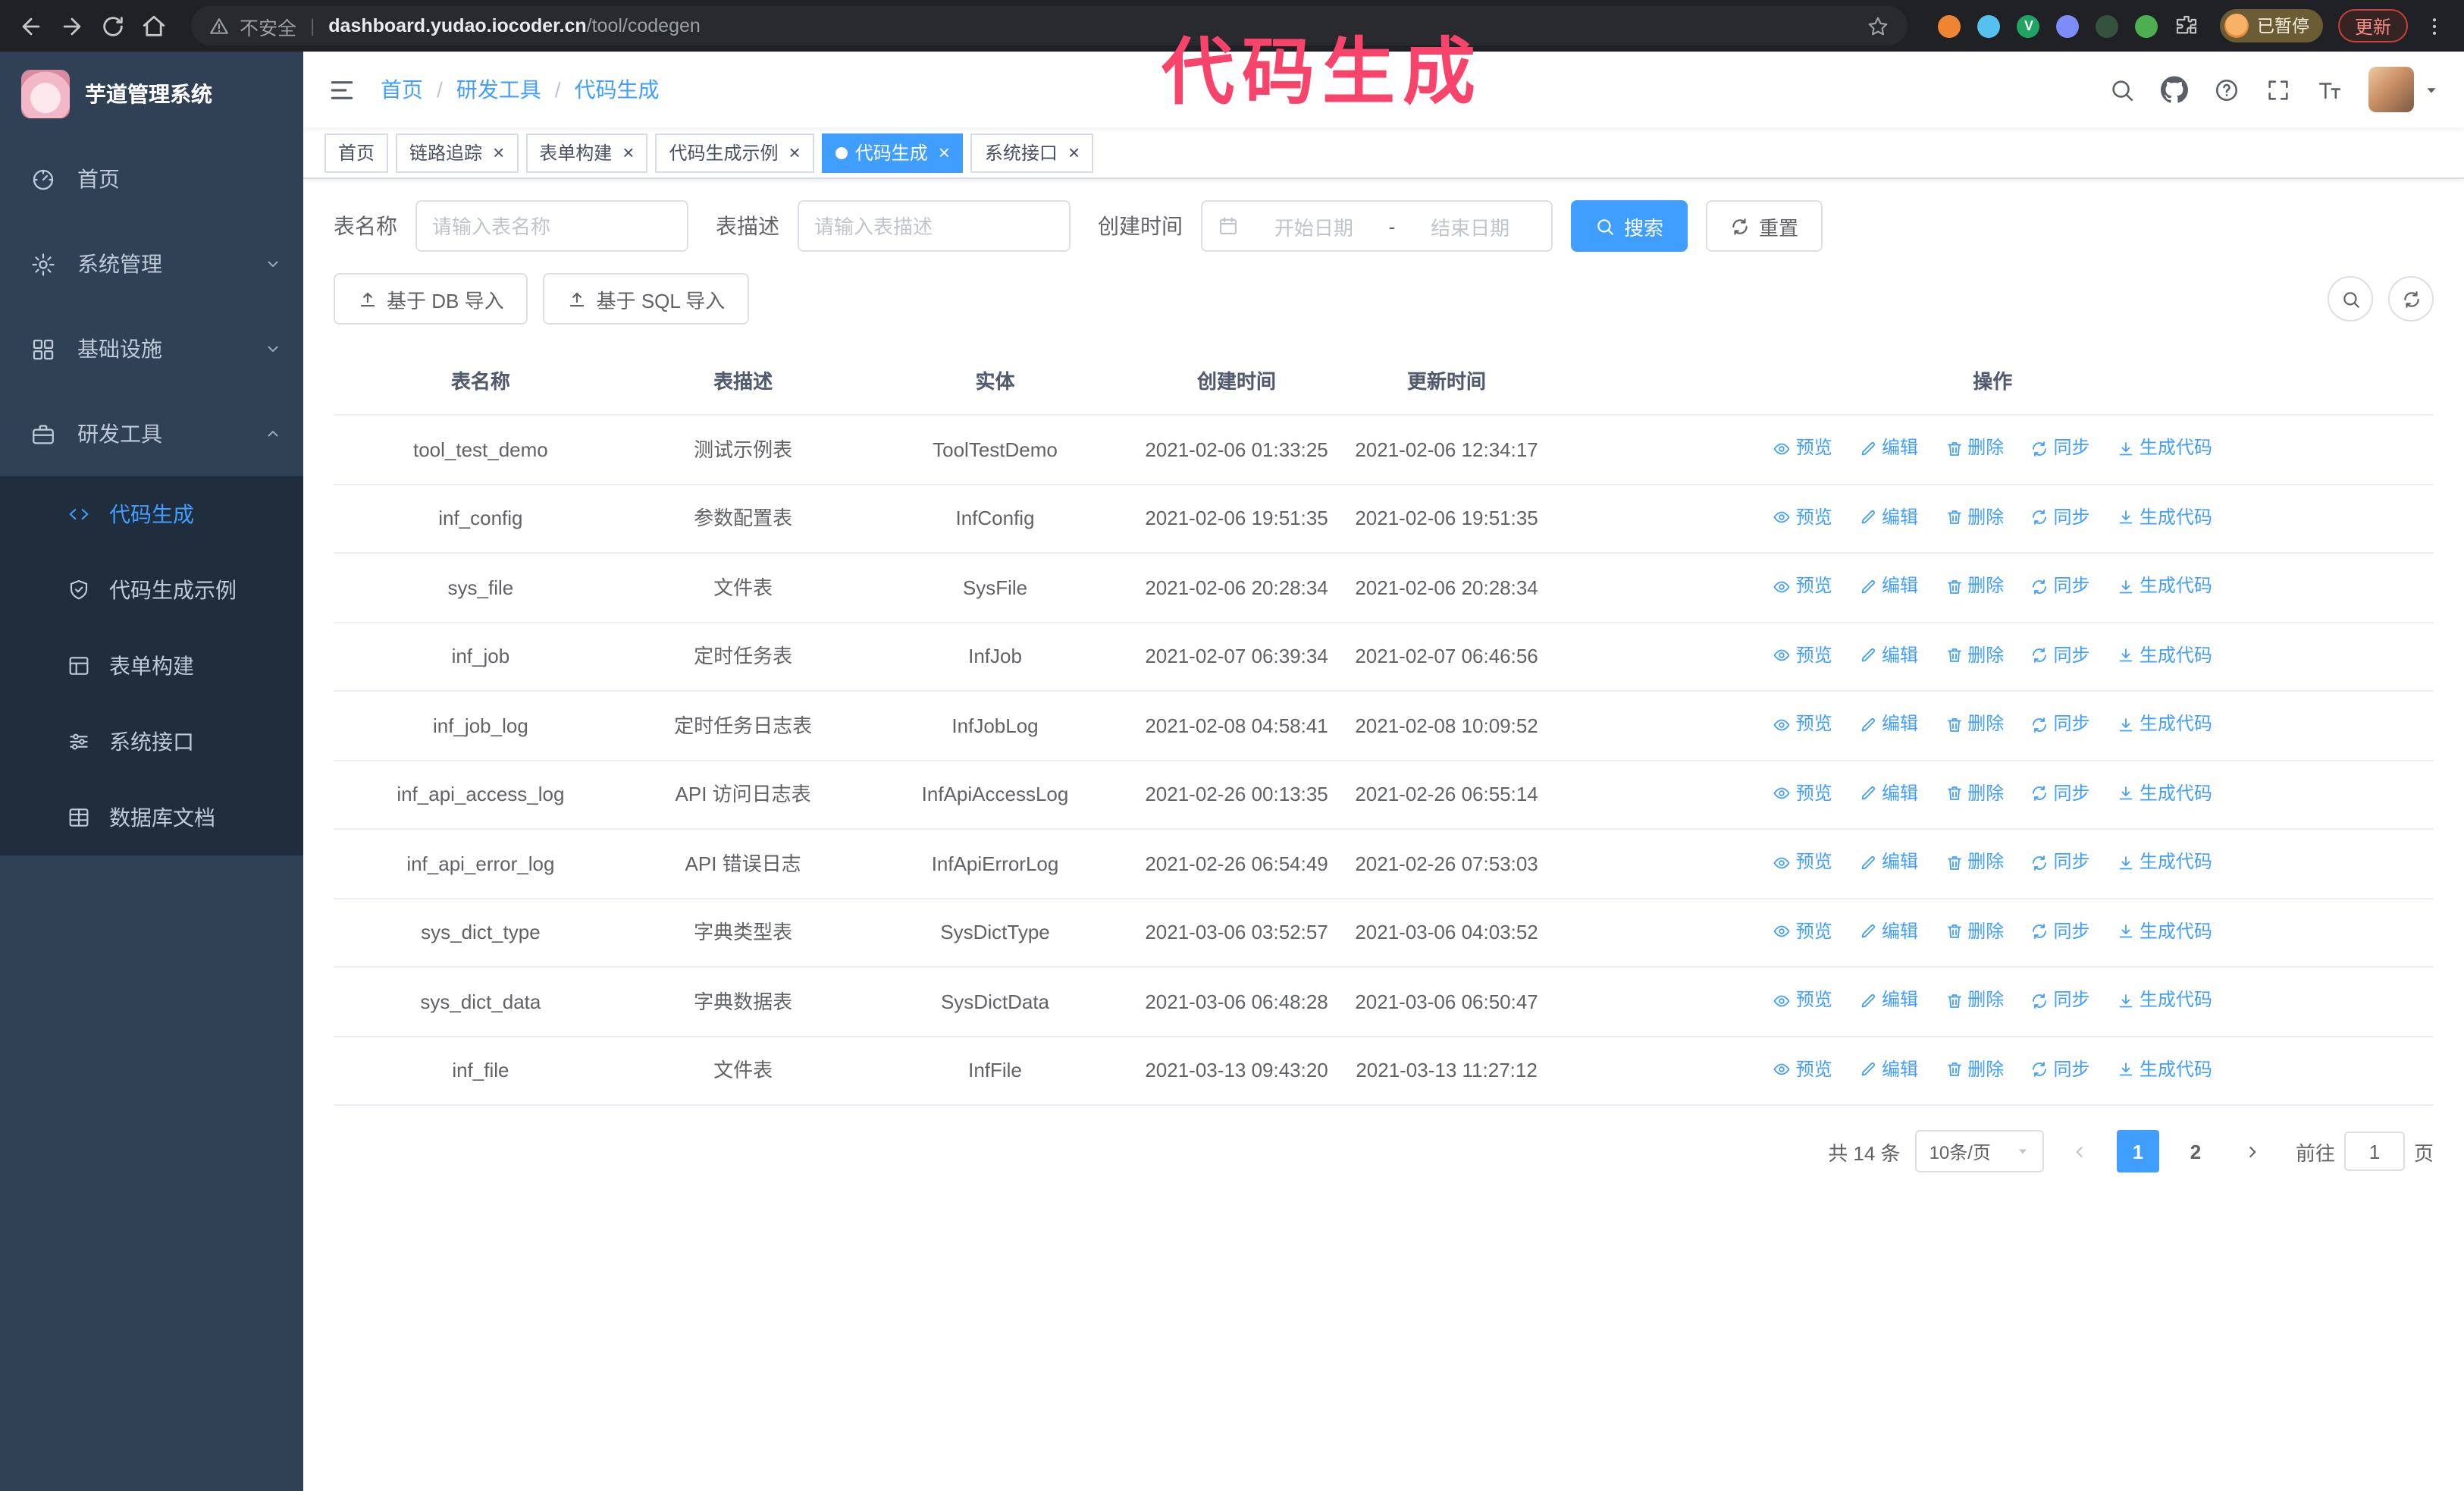 This screenshot has width=2464, height=1491. I want to click on tab-form-builder: 表单构建 ×, so click(586, 152).